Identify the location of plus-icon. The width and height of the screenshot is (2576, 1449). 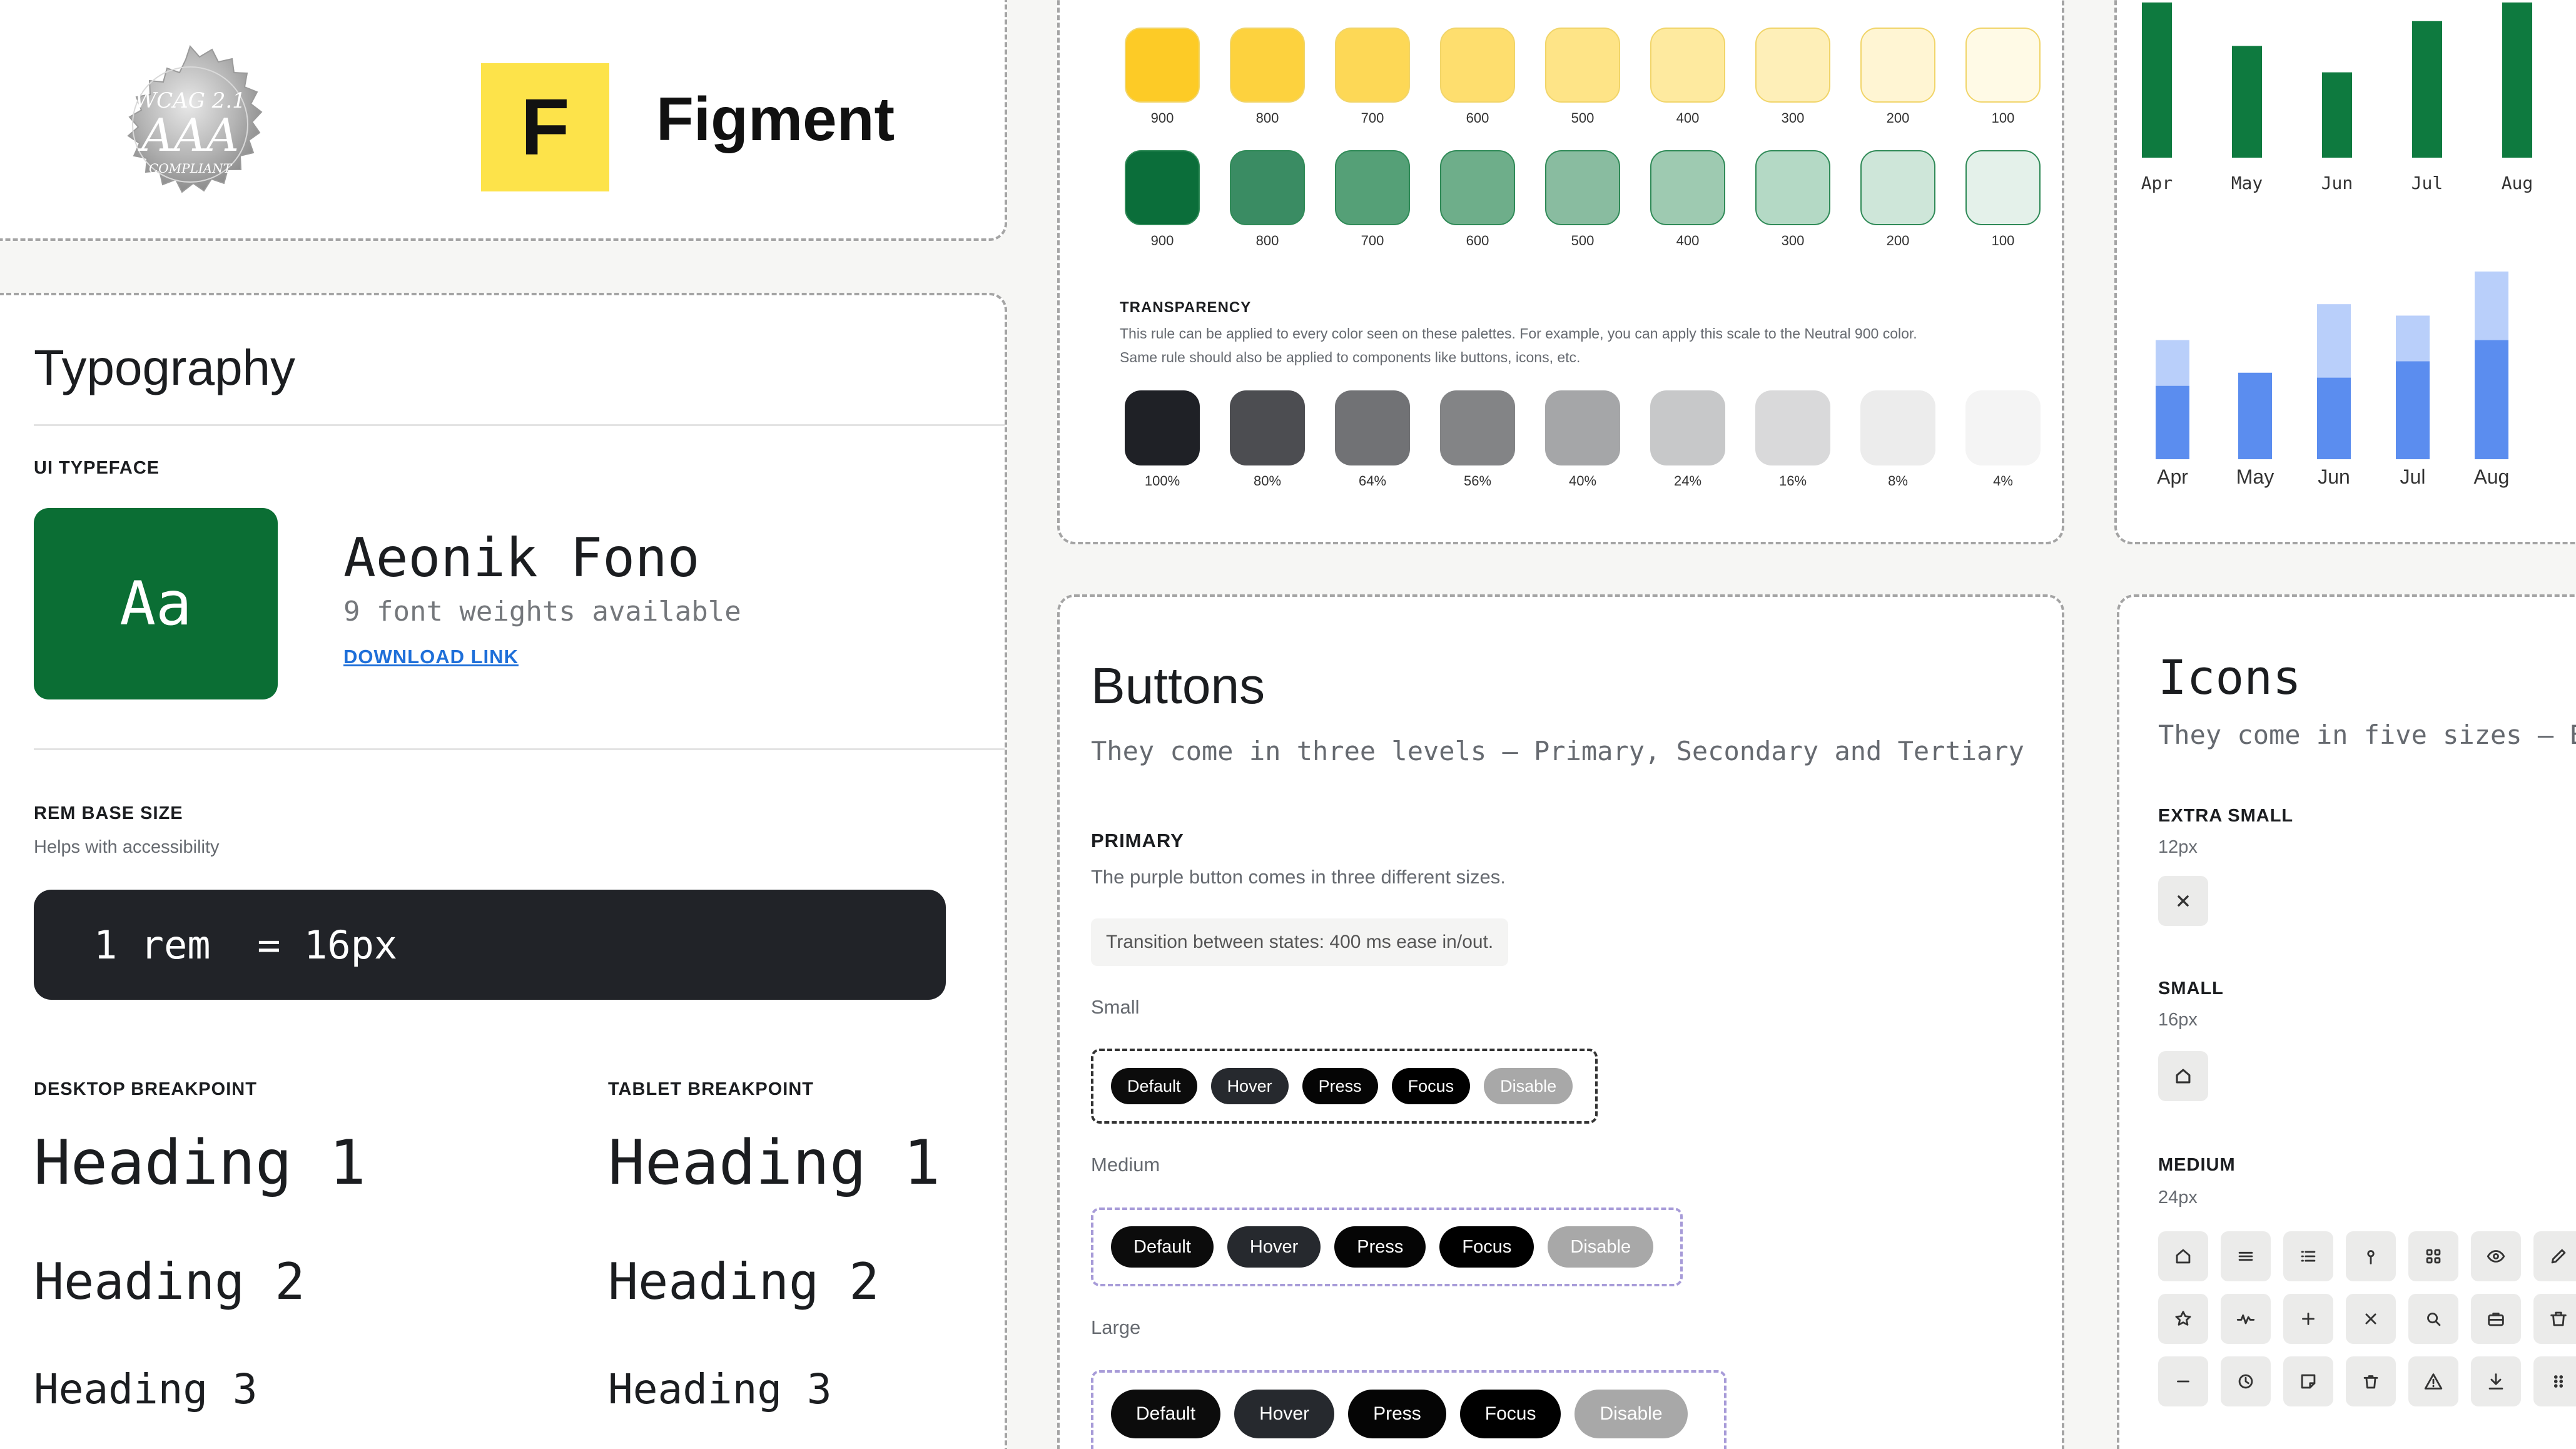
(2308, 1319).